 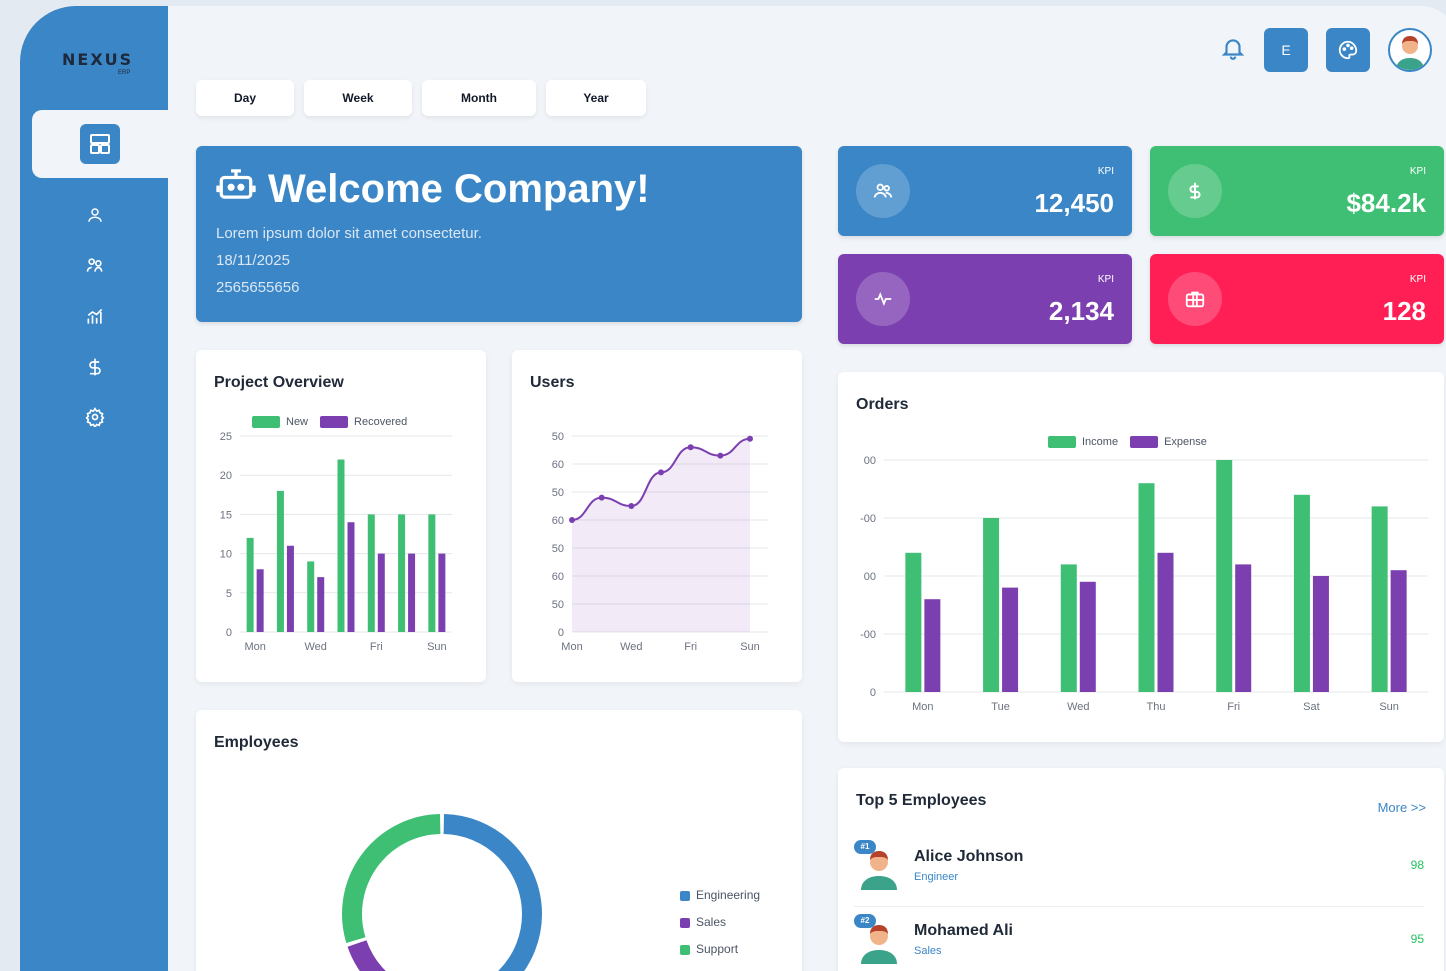 What do you see at coordinates (95, 488) in the screenshot?
I see `sidebar: NEXUS ERP` at bounding box center [95, 488].